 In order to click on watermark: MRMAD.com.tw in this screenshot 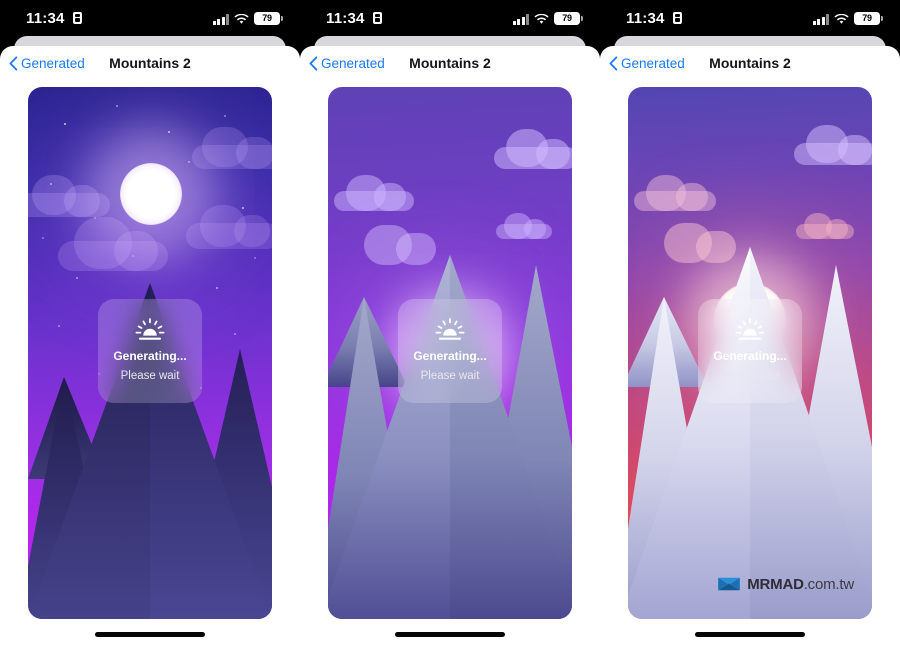, I will do `click(785, 584)`.